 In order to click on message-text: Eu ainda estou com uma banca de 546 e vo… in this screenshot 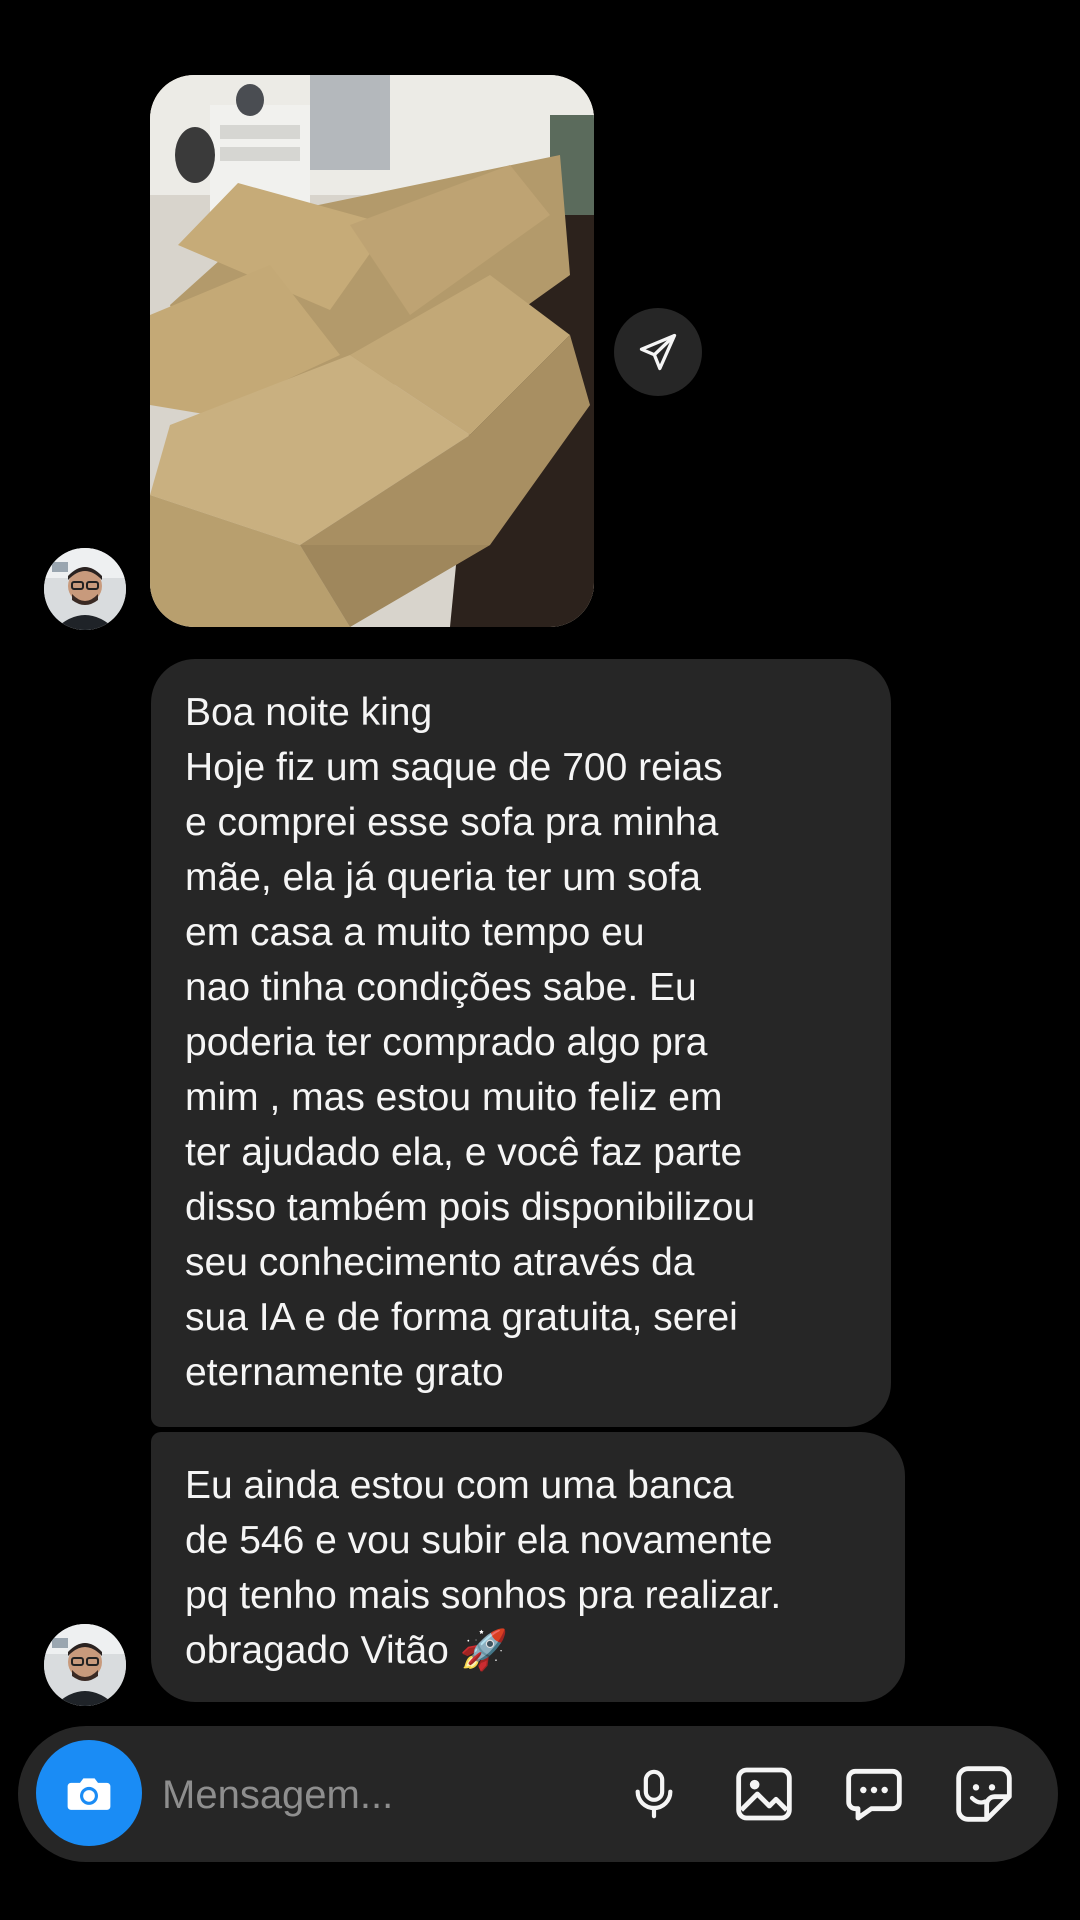, I will do `click(483, 1568)`.